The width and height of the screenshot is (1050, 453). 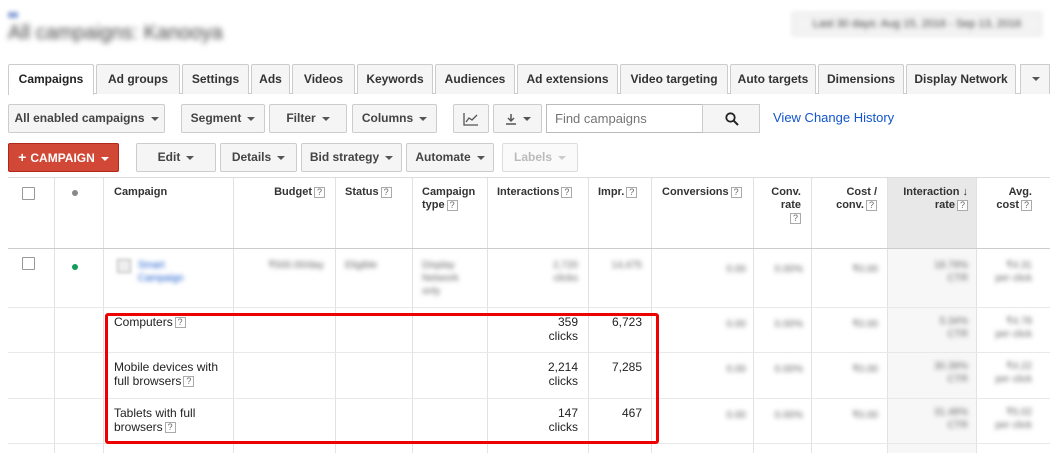 What do you see at coordinates (674, 79) in the screenshot?
I see `tab-video-targeting: Video targeting` at bounding box center [674, 79].